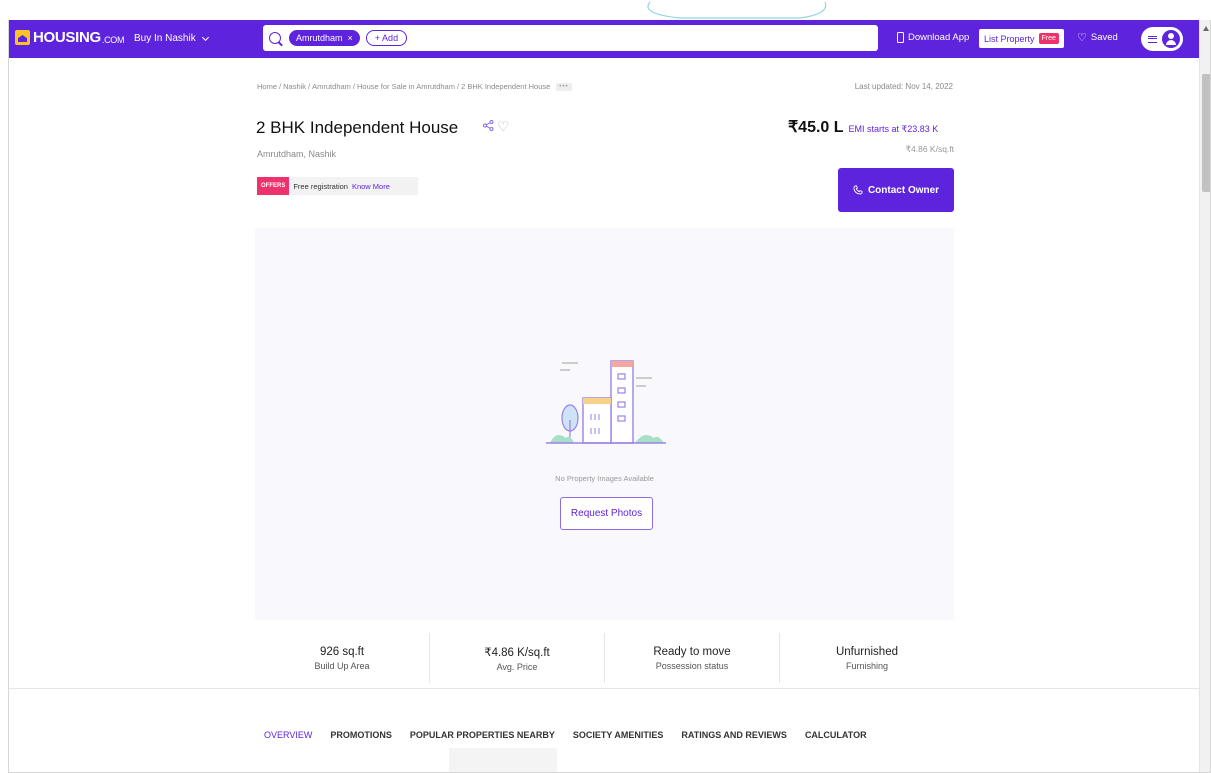 This screenshot has height=773, width=1211. Describe the element at coordinates (816, 127) in the screenshot. I see `property-price: ₹45.0 L` at that location.